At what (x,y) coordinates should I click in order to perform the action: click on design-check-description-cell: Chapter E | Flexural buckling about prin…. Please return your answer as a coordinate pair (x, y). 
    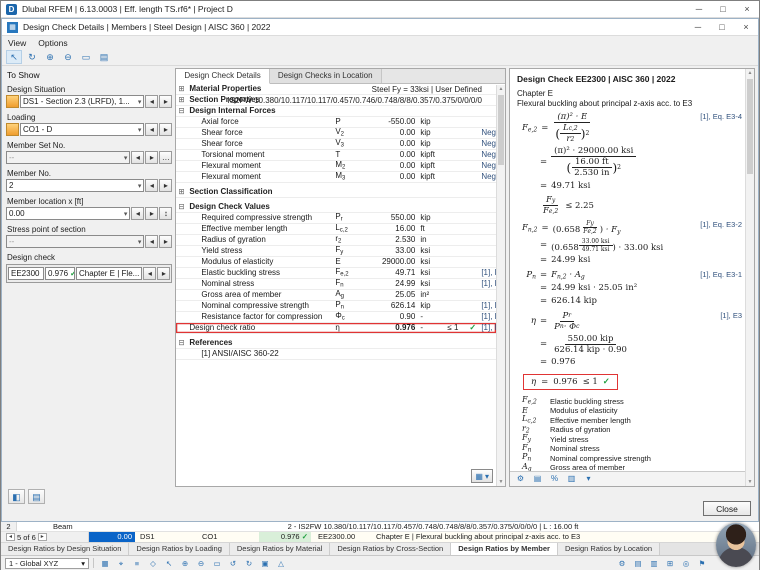
    Looking at the image, I should click on (564, 537).